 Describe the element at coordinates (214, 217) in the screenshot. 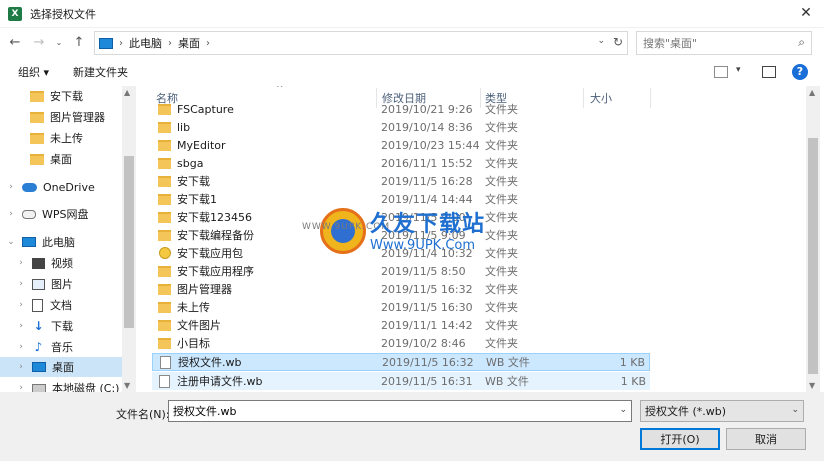

I see `file-name: 安下载123456` at that location.